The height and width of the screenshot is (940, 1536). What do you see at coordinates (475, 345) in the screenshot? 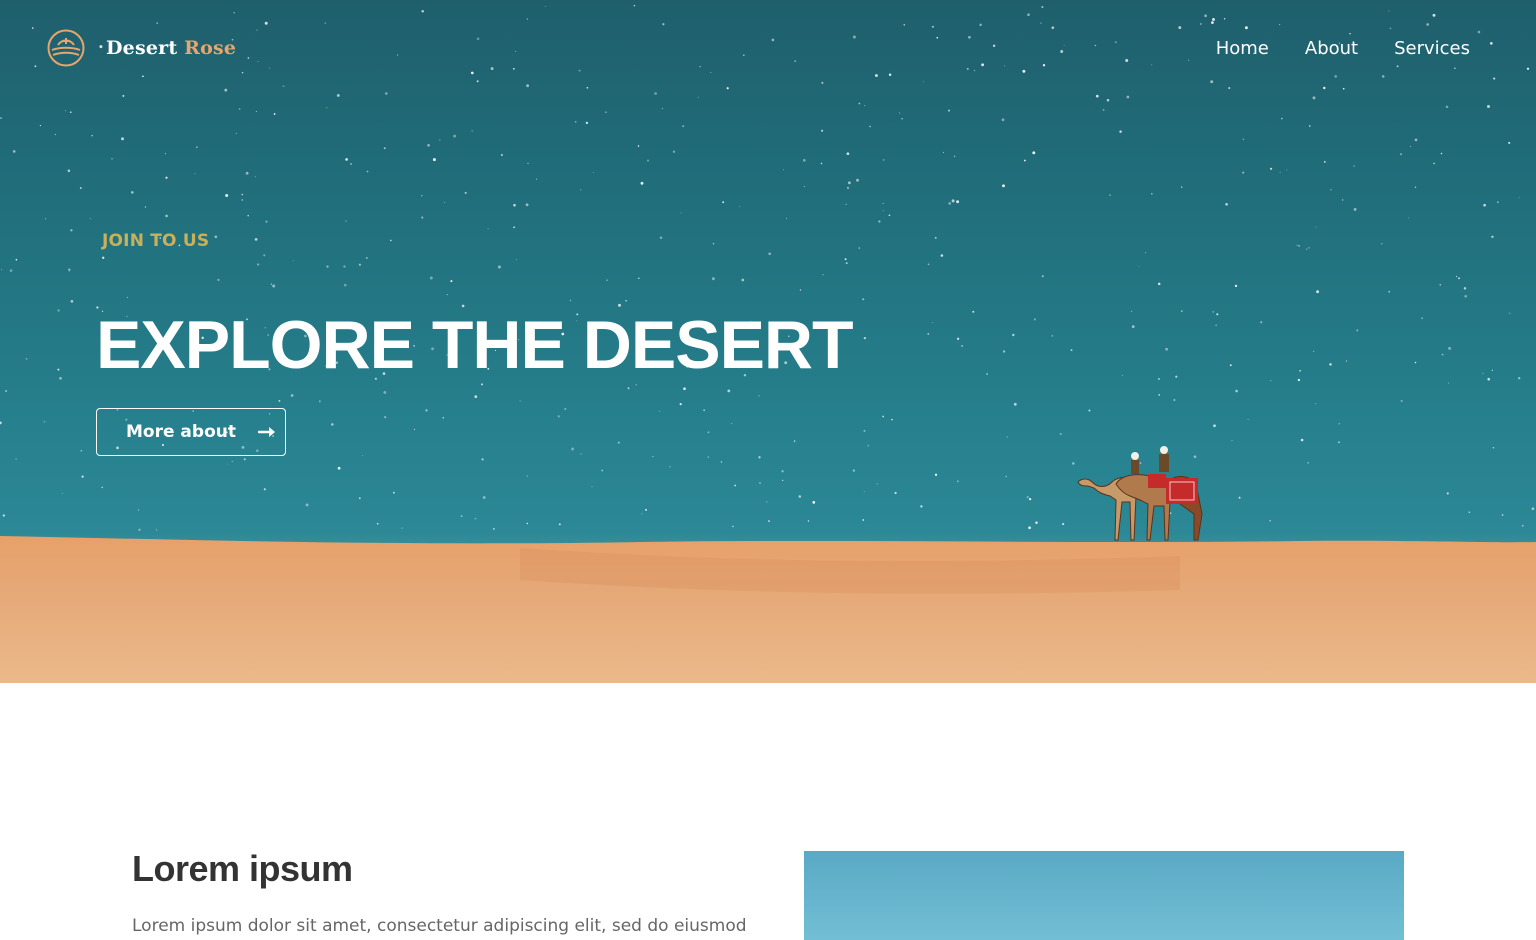
I see `hero-title: EXPLORE THE DESERT` at bounding box center [475, 345].